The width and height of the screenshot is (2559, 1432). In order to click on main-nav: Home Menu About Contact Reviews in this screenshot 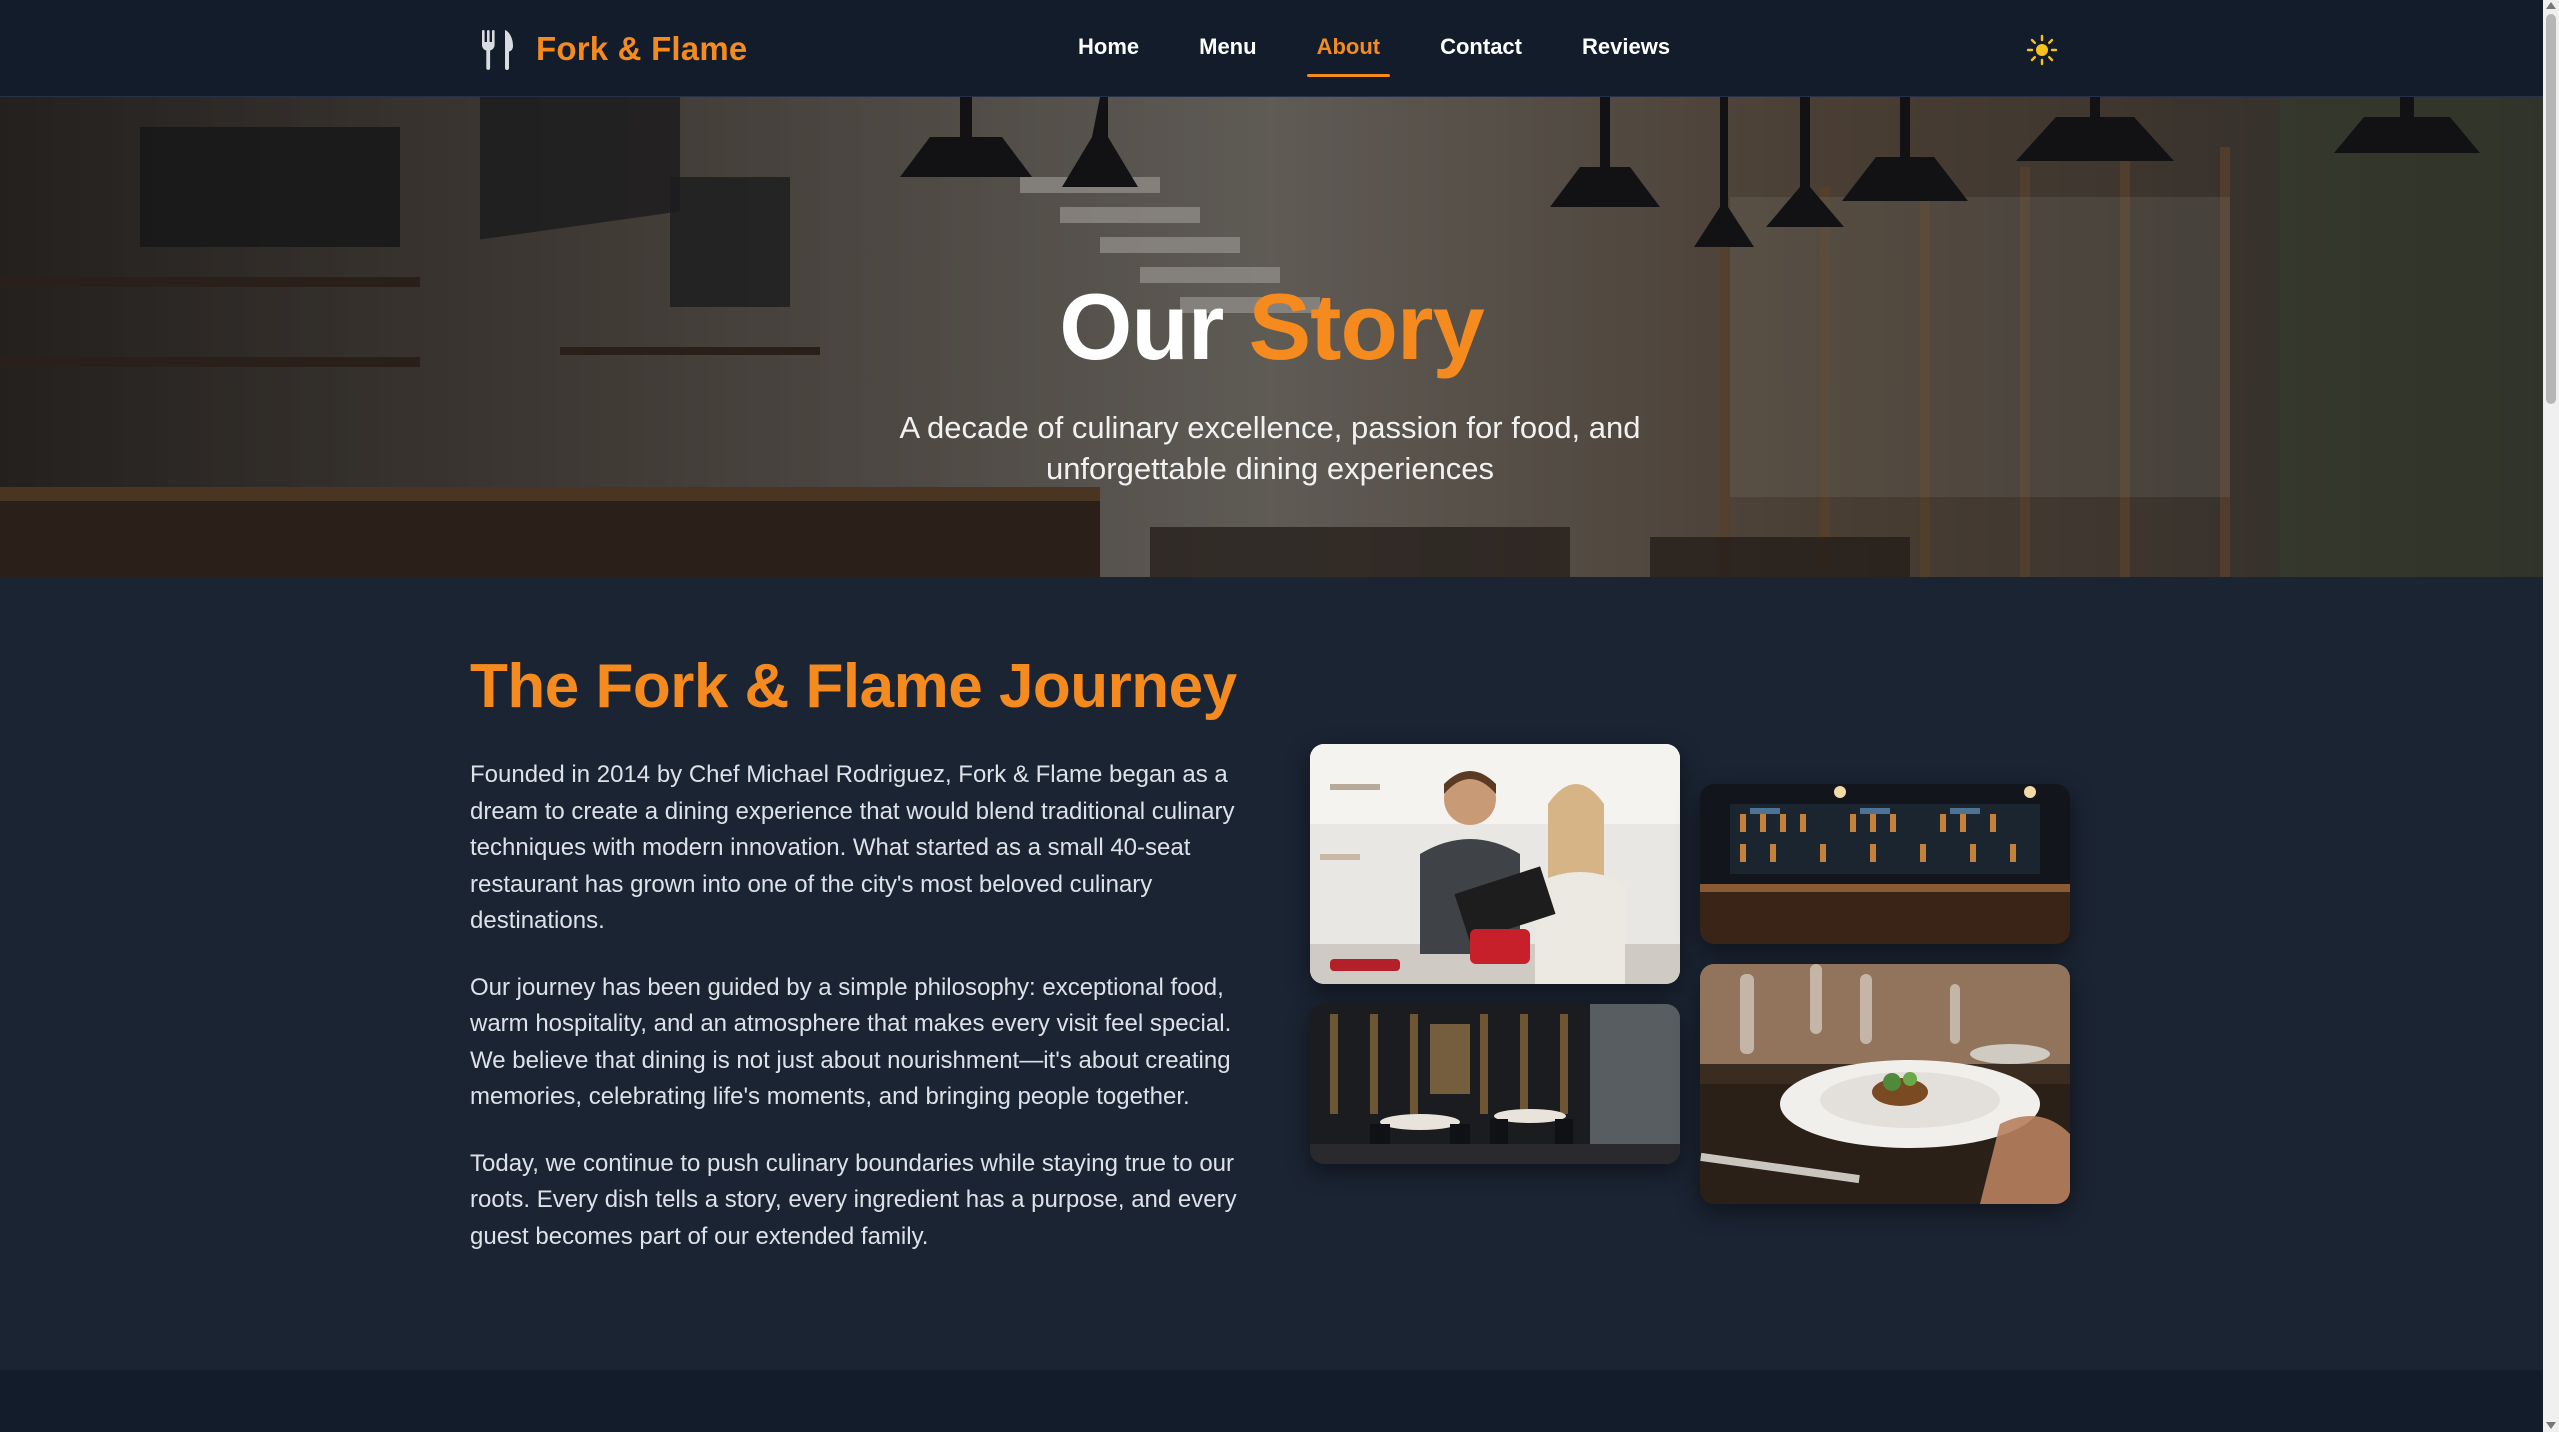, I will do `click(1404, 48)`.